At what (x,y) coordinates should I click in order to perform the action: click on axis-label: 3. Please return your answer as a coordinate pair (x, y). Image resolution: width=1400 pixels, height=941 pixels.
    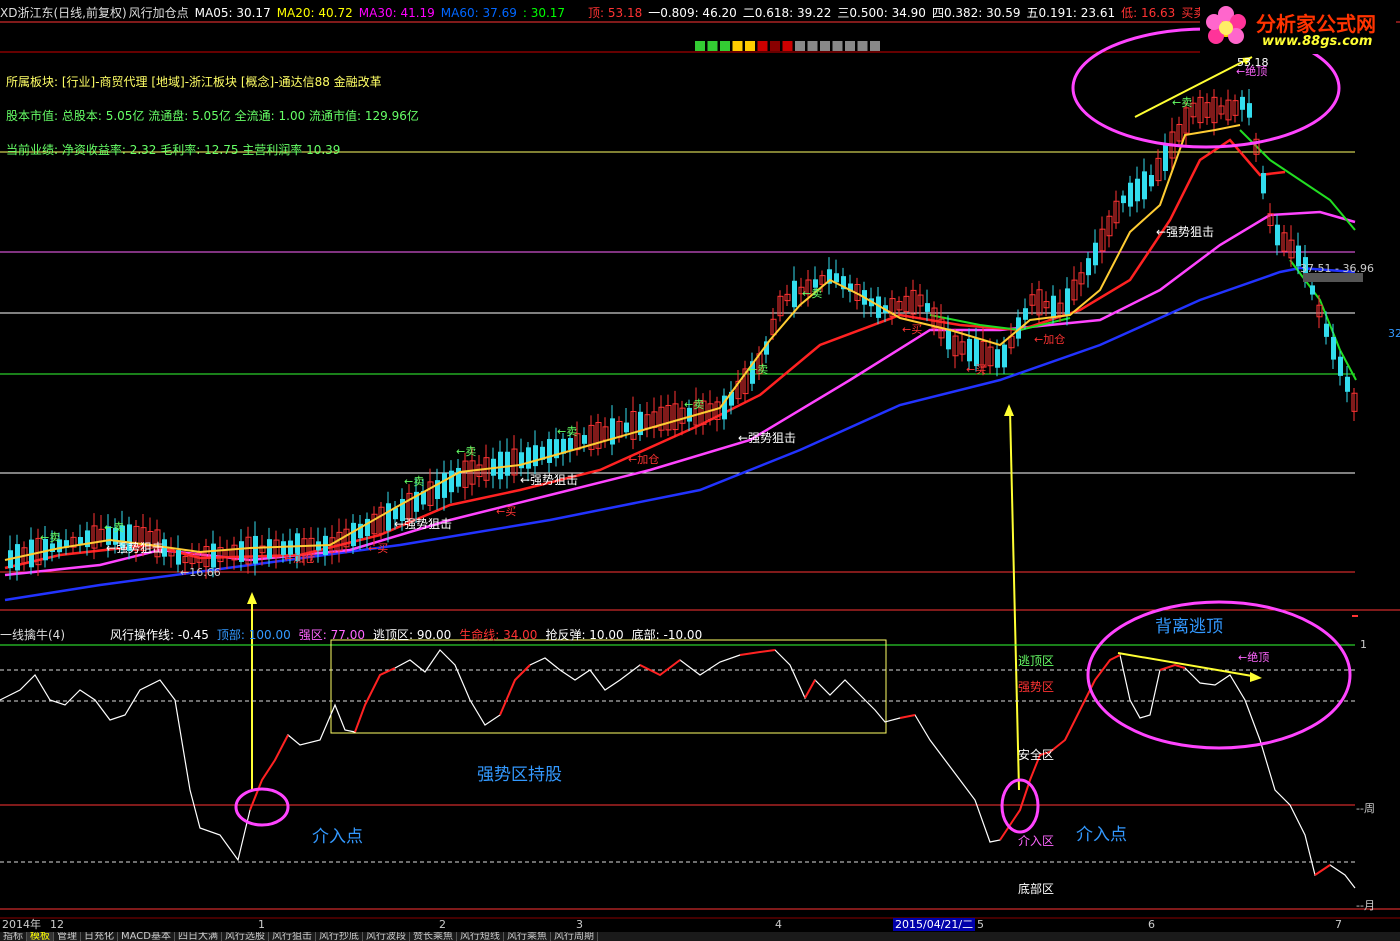
    Looking at the image, I should click on (579, 924).